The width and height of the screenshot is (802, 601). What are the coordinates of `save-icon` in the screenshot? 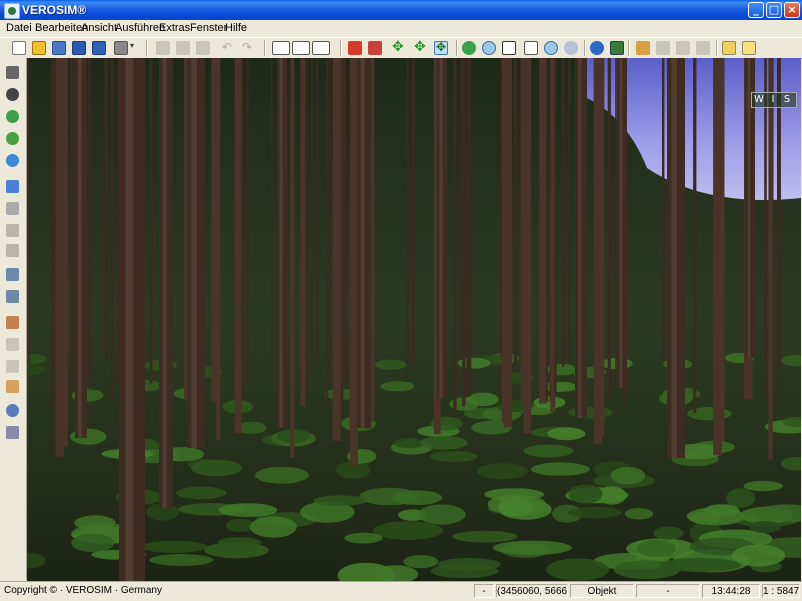 It's located at (79, 48).